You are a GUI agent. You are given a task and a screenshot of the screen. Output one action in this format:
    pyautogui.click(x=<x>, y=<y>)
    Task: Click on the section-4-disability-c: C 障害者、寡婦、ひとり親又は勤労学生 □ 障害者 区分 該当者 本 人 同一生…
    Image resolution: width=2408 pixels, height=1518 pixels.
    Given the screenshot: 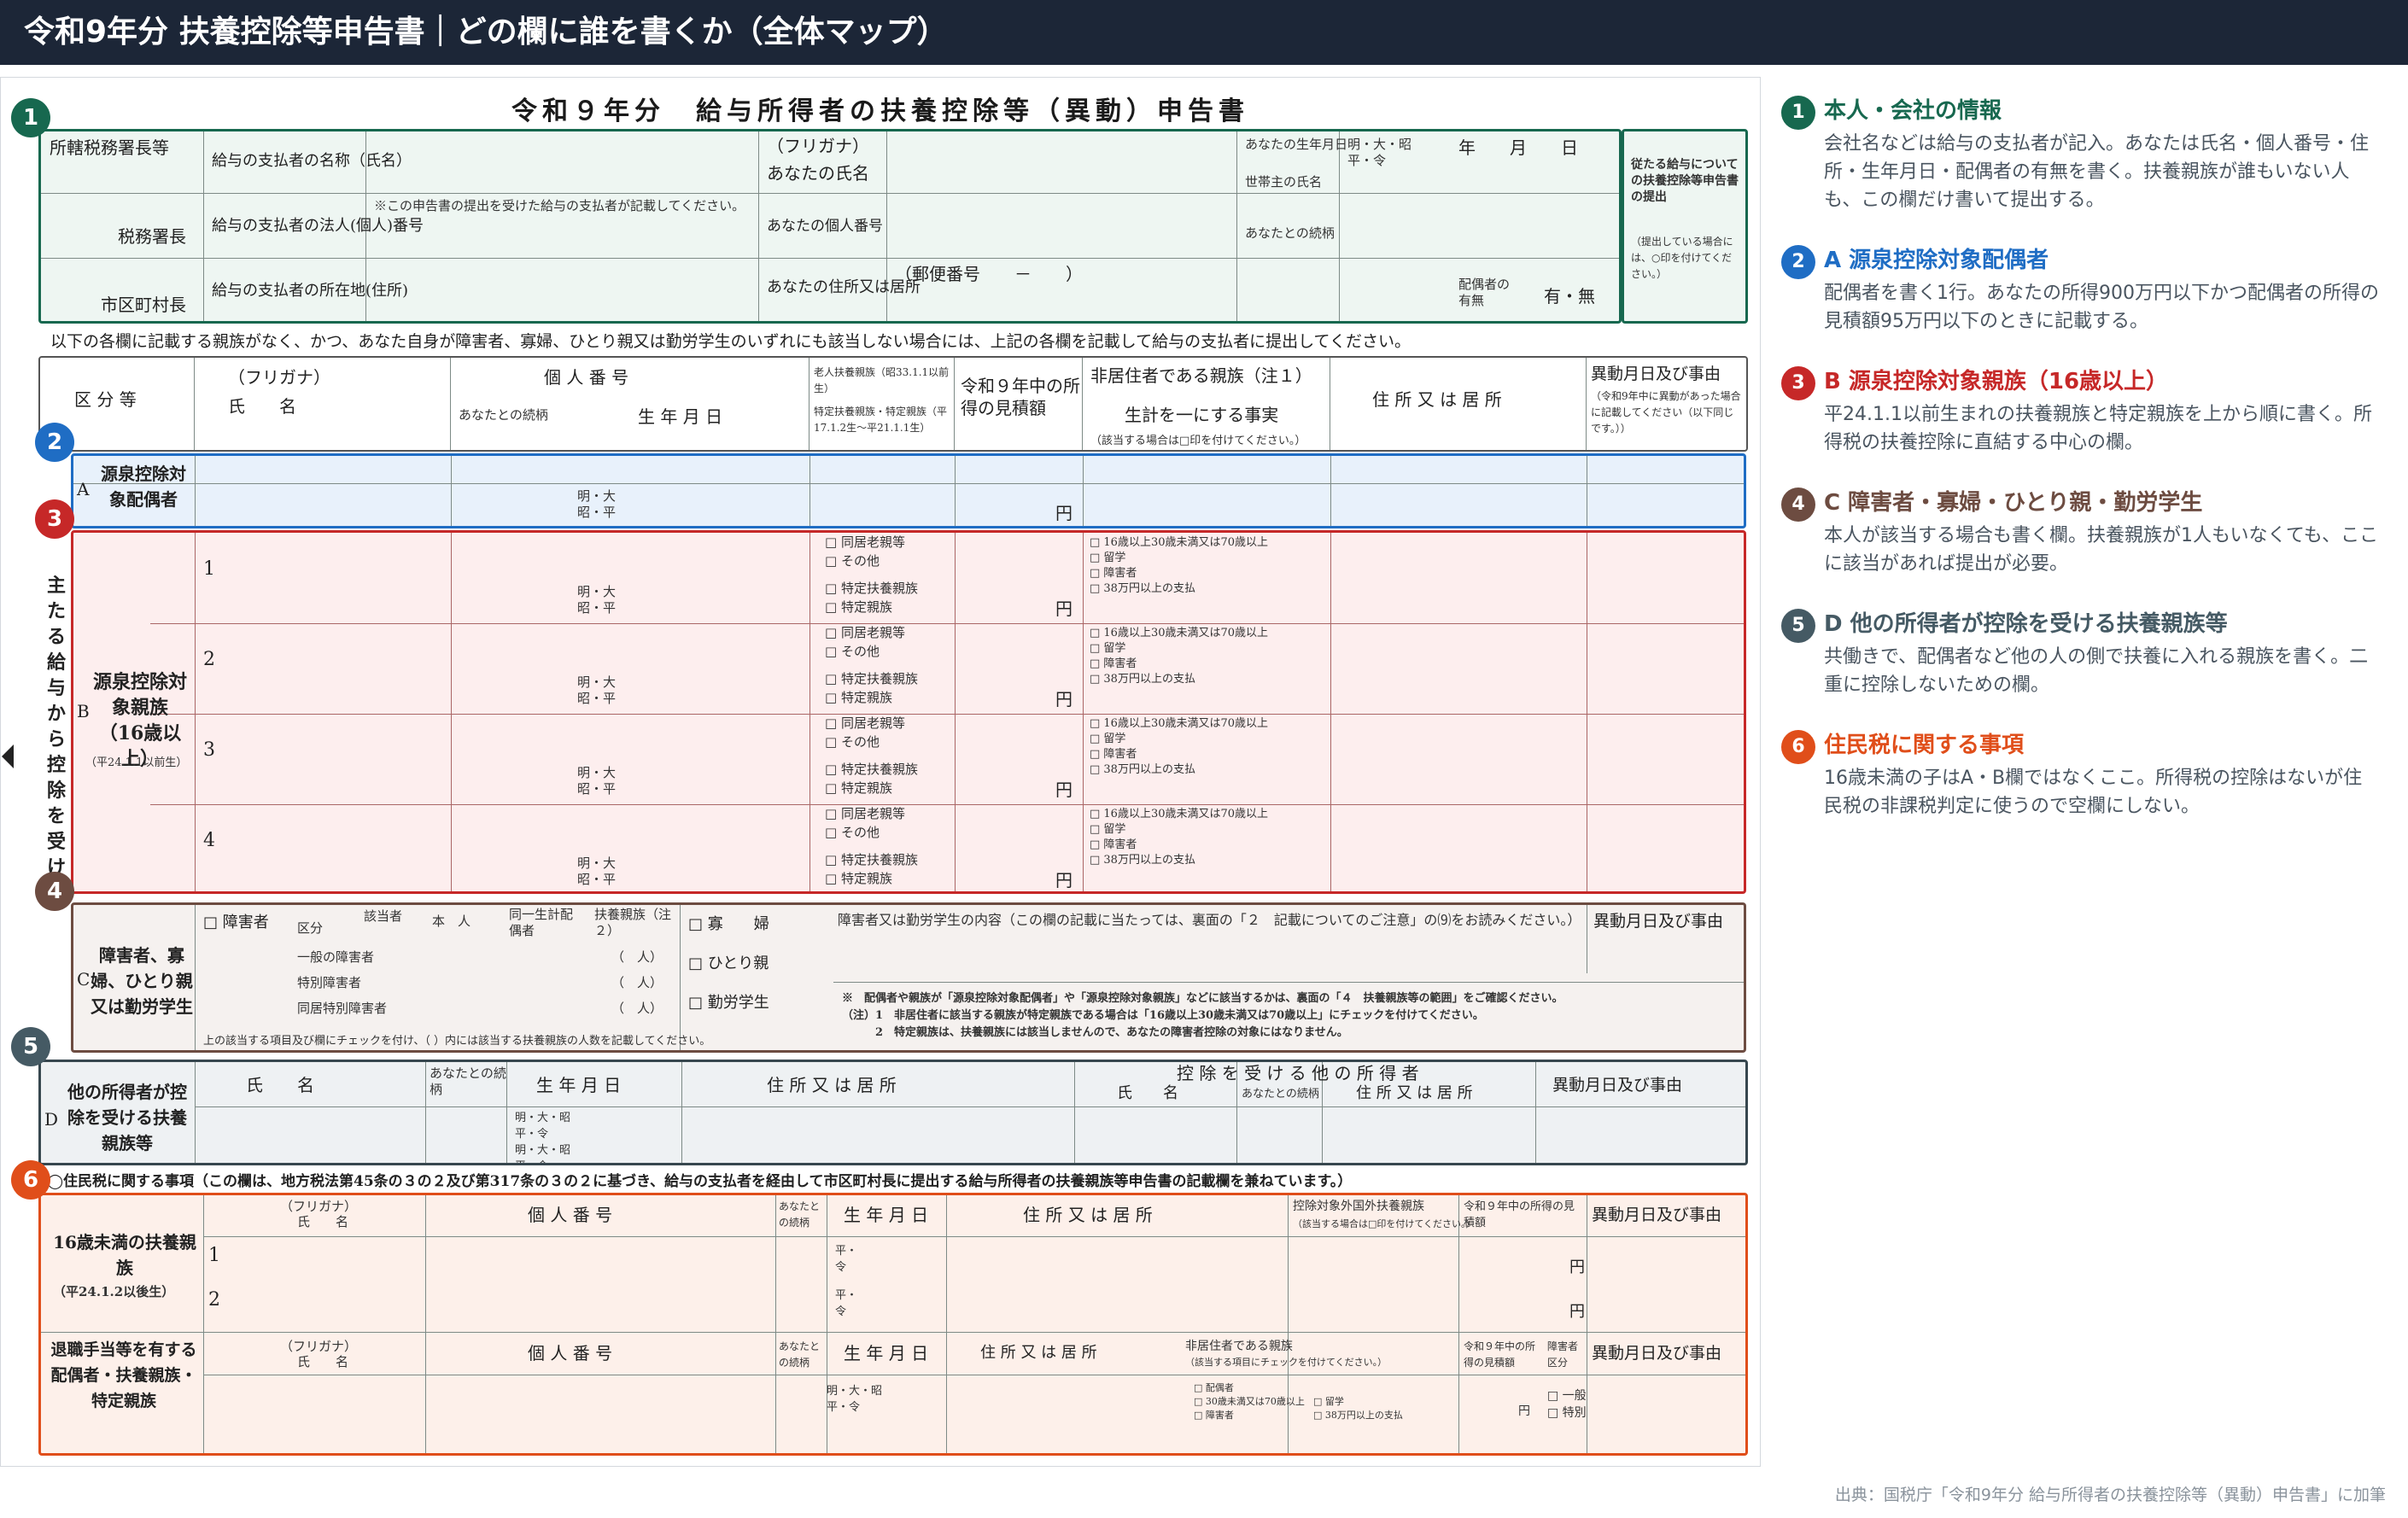 What is the action you would take?
    pyautogui.click(x=909, y=978)
    